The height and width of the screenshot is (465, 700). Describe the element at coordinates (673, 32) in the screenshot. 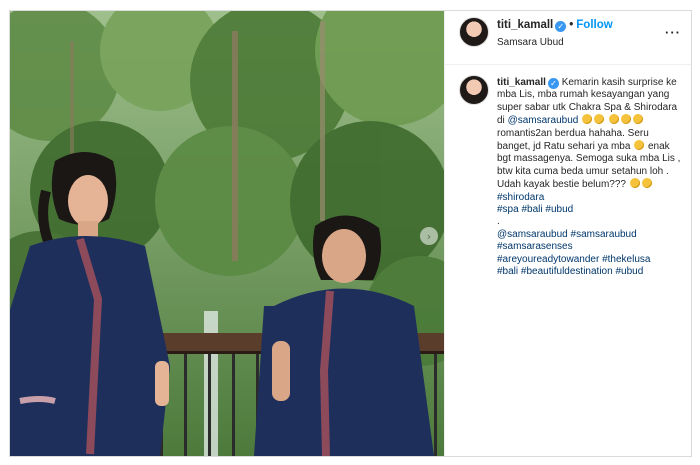

I see `more-options-icon: ···` at that location.